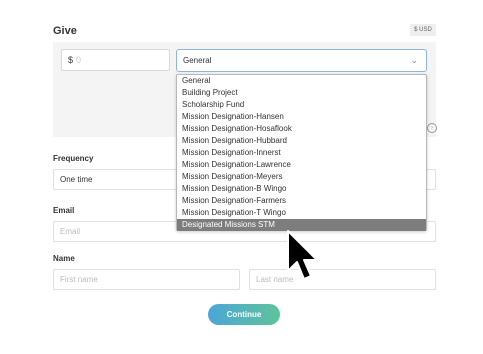  I want to click on fund-option: Mission Designation-Hubbard, so click(301, 141).